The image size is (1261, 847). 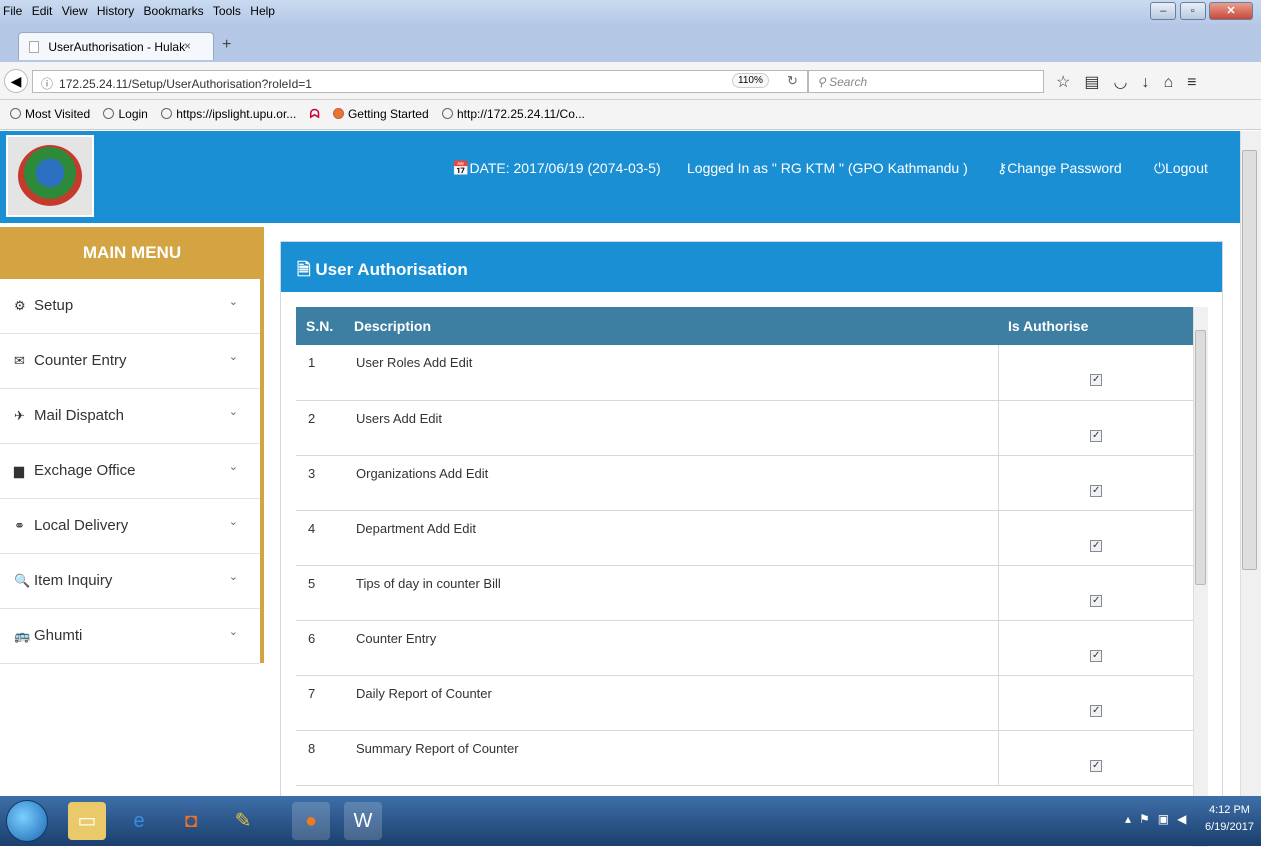 What do you see at coordinates (187, 46) in the screenshot?
I see `tab-close-icon: ×` at bounding box center [187, 46].